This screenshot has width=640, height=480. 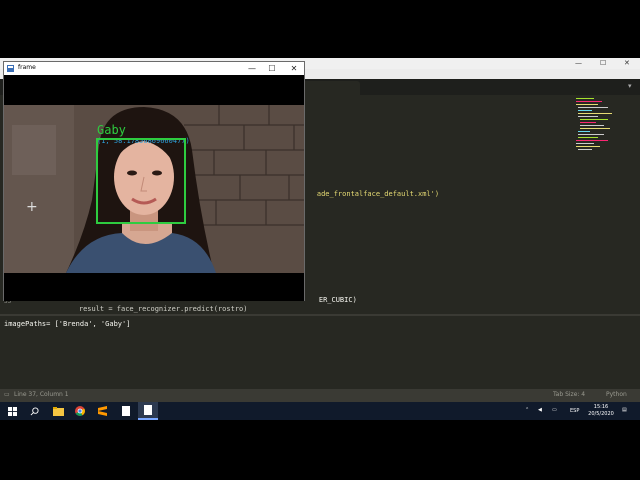 What do you see at coordinates (32, 207) in the screenshot?
I see `crosshair-cursor-icon: +` at bounding box center [32, 207].